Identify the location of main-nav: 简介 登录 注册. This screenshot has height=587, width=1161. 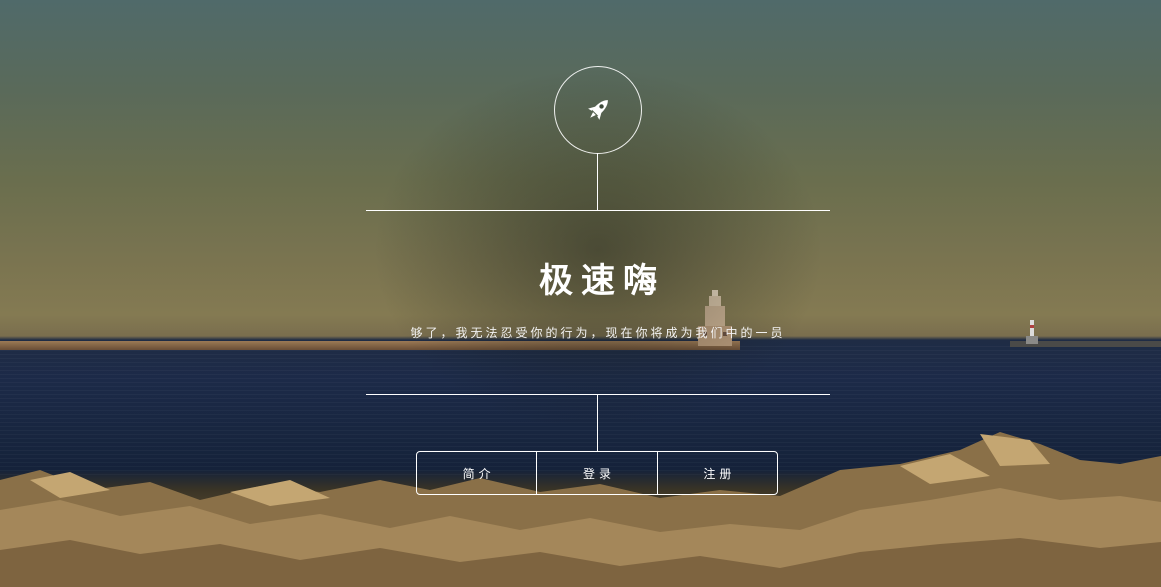
(597, 473).